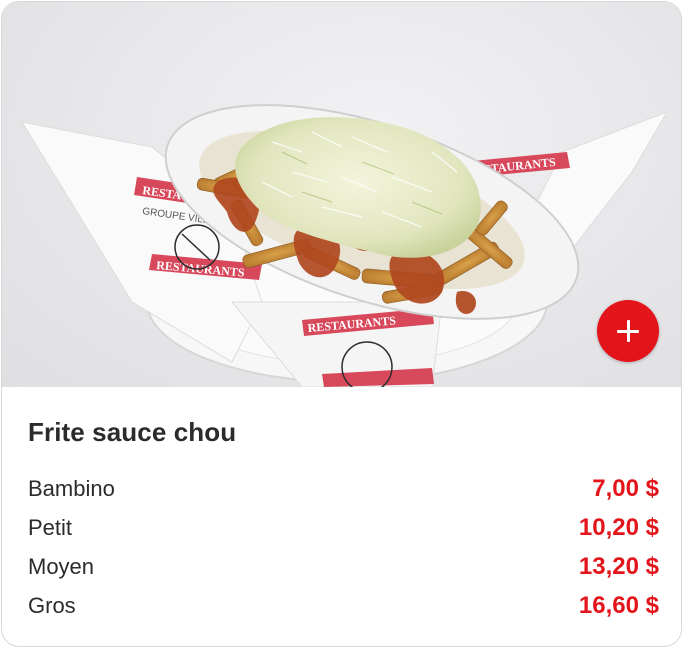 The image size is (685, 652). What do you see at coordinates (343, 605) in the screenshot?
I see `size-row-gros: Gros 16,60 $` at bounding box center [343, 605].